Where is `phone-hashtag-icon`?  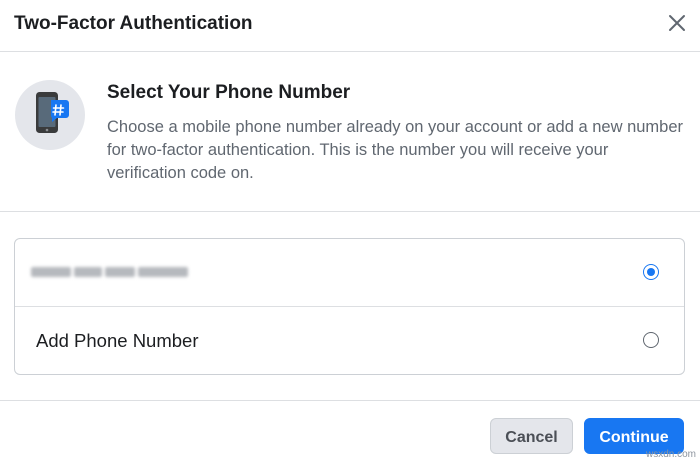 phone-hashtag-icon is located at coordinates (50, 115).